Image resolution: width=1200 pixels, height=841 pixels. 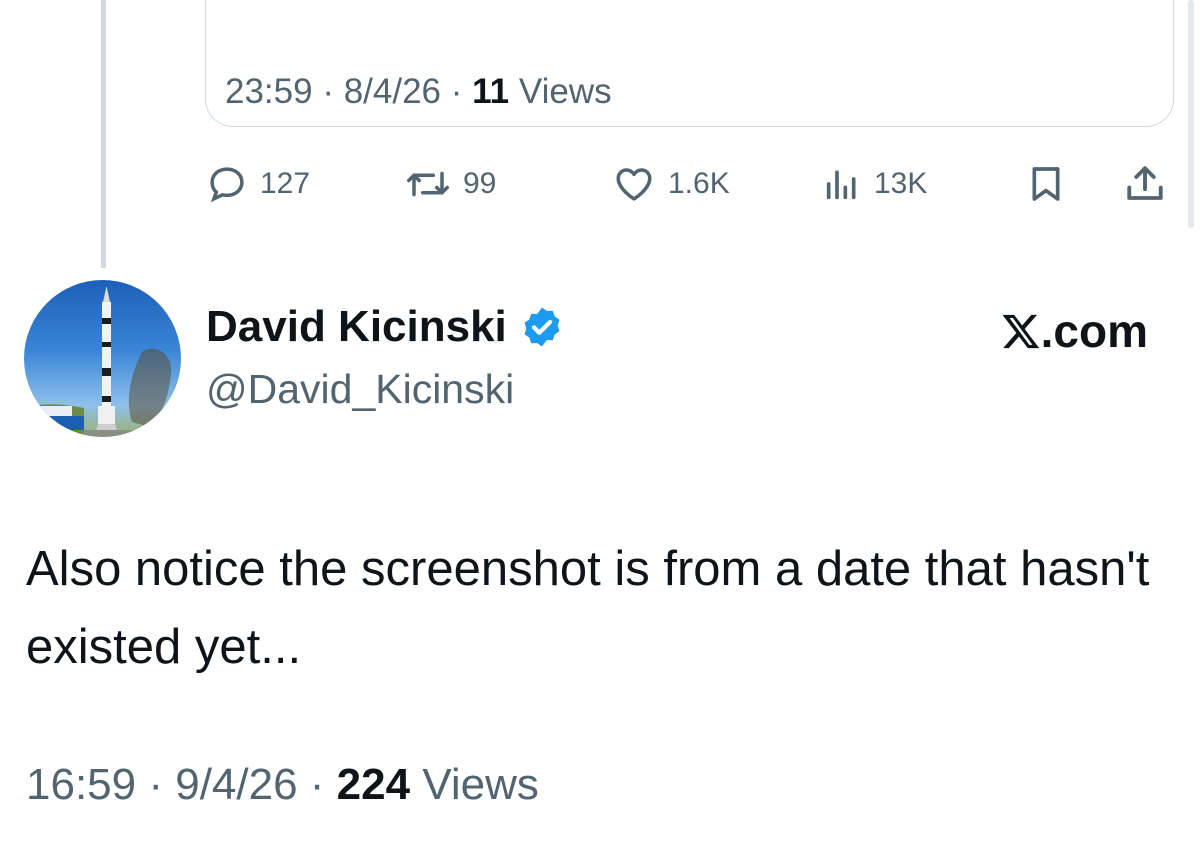 What do you see at coordinates (373, 784) in the screenshot?
I see `tweet-views-count: 224` at bounding box center [373, 784].